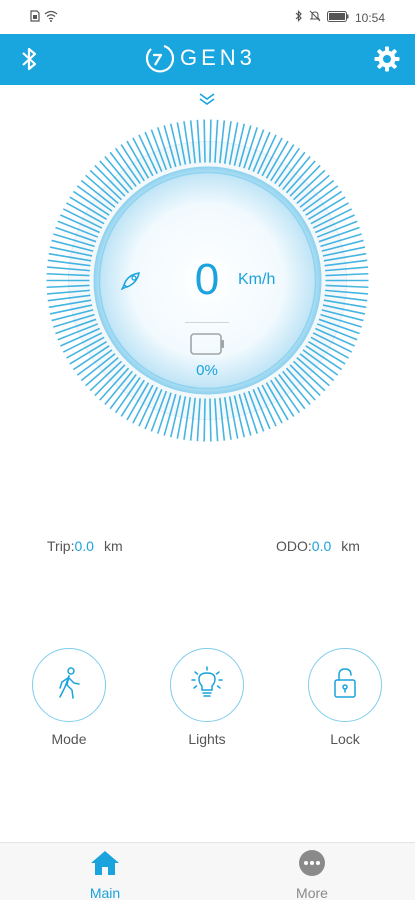 This screenshot has width=415, height=900. Describe the element at coordinates (218, 57) in the screenshot. I see `app-title: GEN3` at that location.